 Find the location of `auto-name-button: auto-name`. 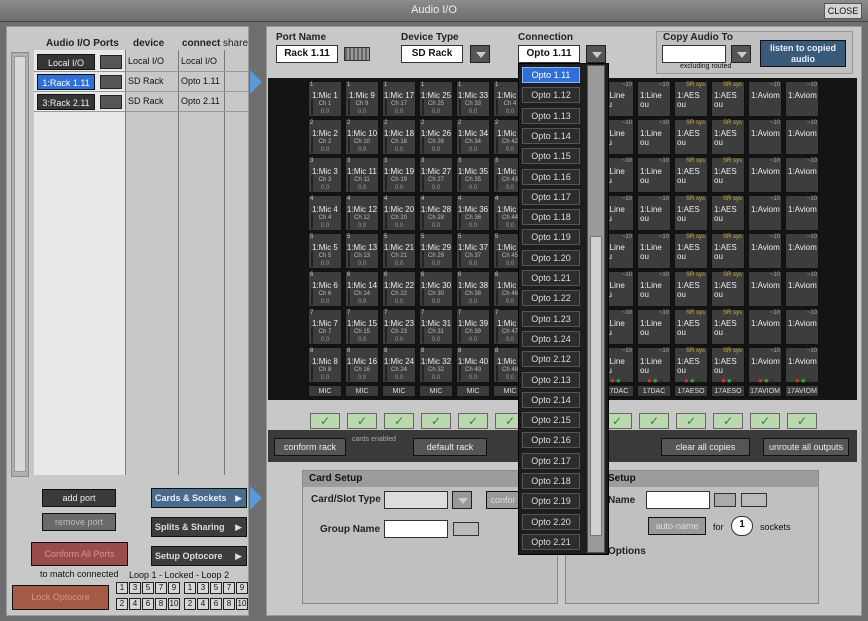

auto-name-button: auto-name is located at coordinates (677, 526).